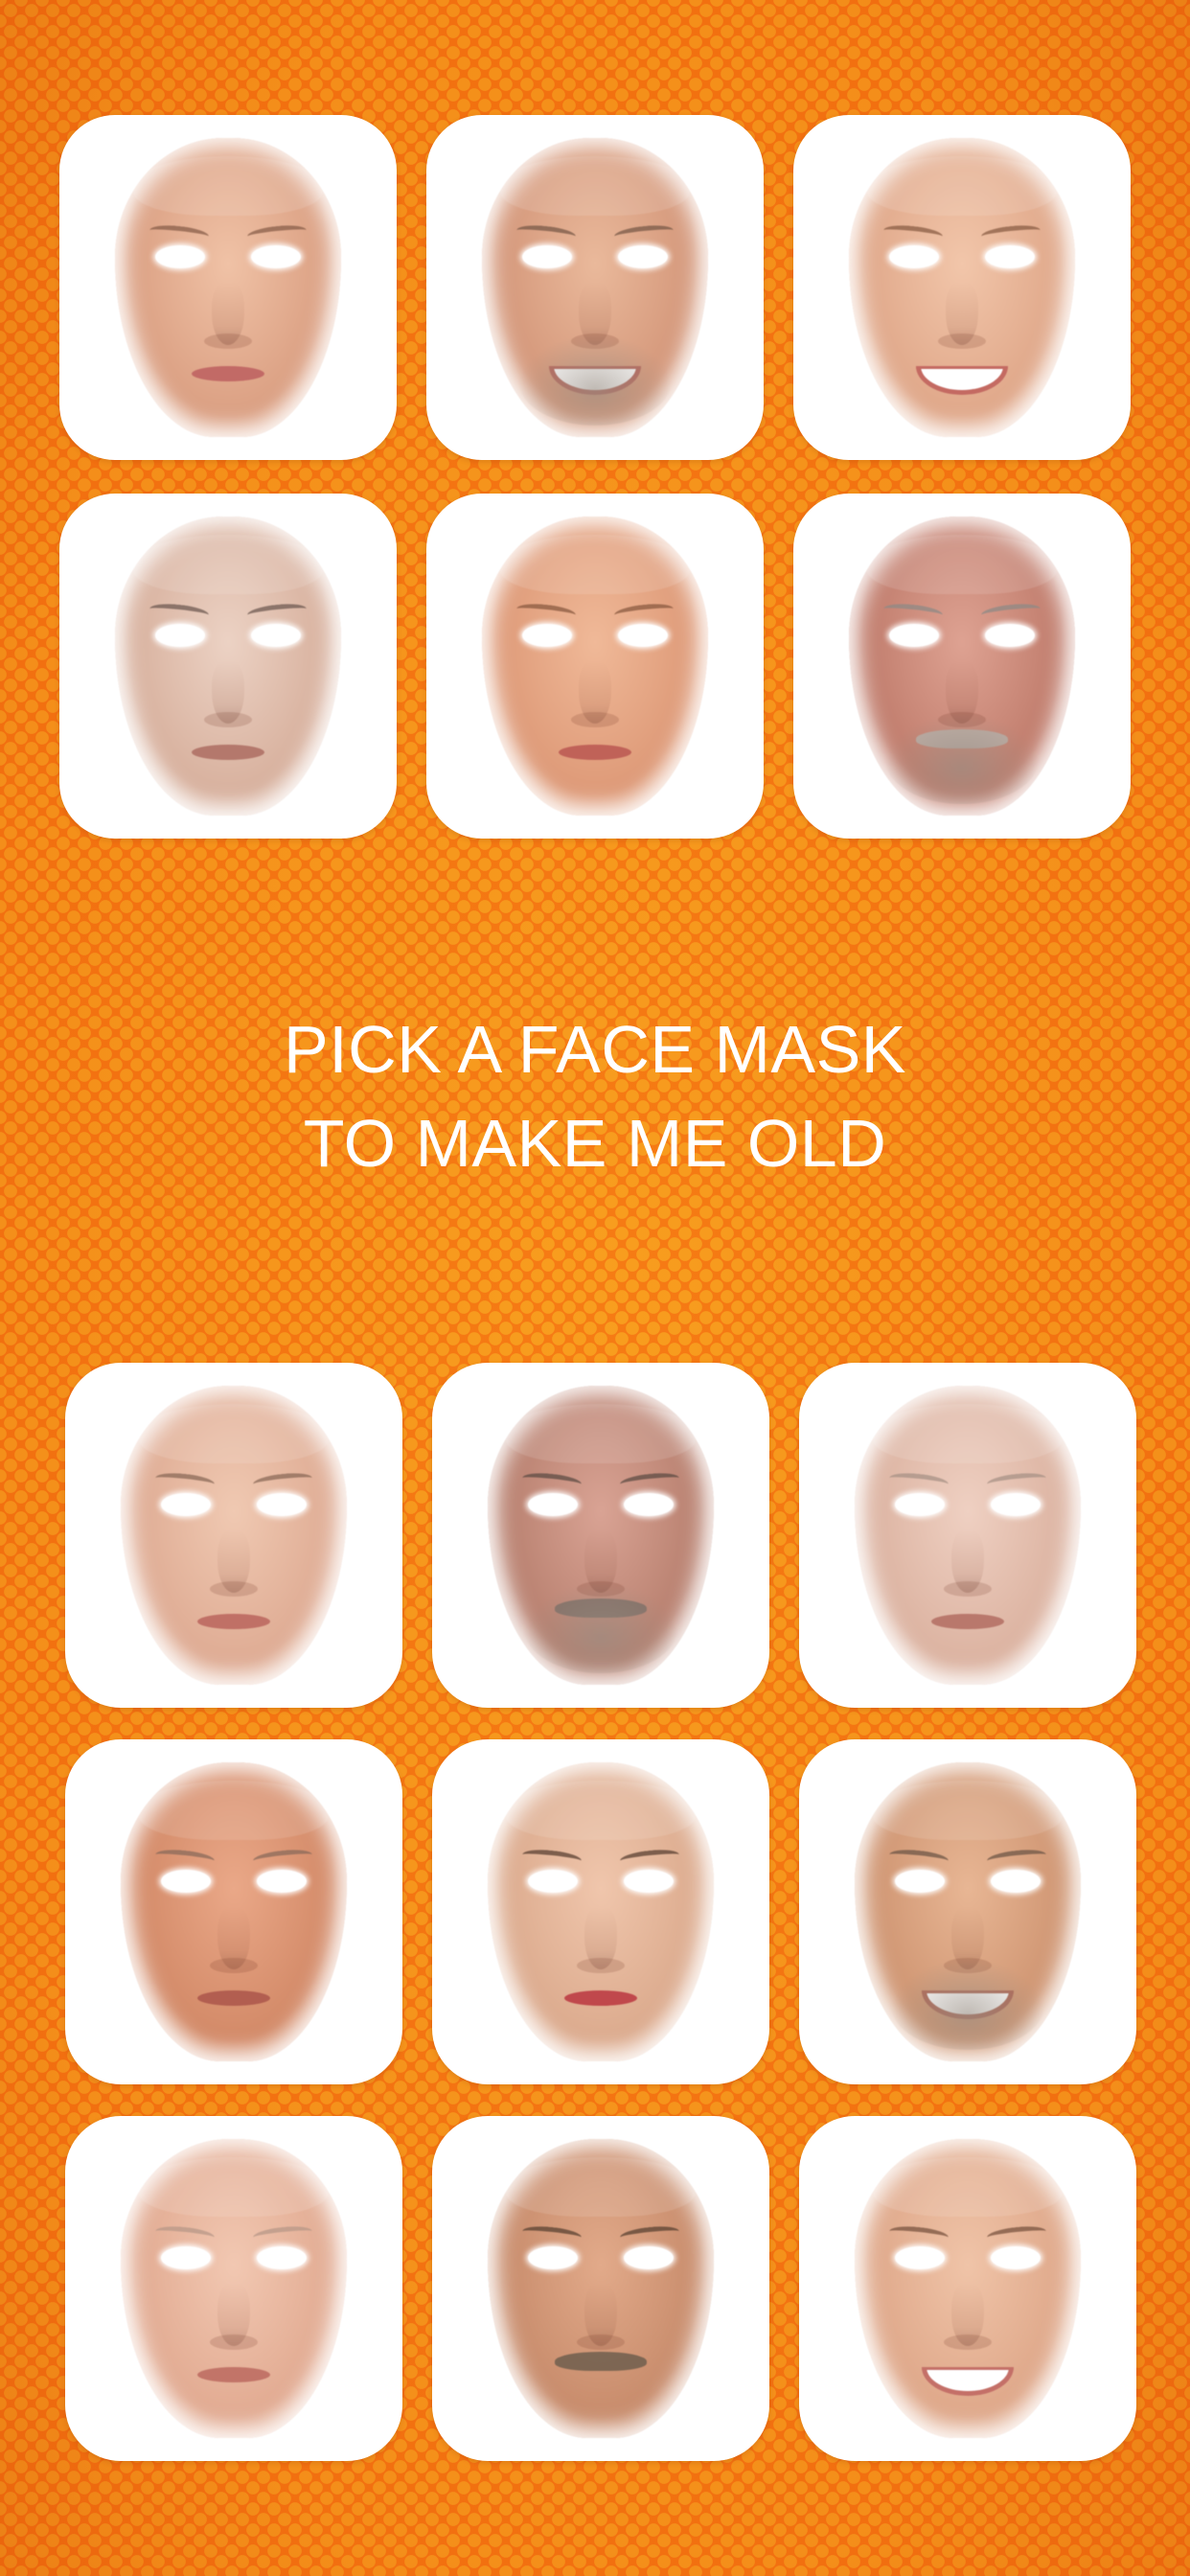 This screenshot has height=2576, width=1190. Describe the element at coordinates (595, 1143) in the screenshot. I see `title-line-2: TO MAKE ME OLD` at that location.